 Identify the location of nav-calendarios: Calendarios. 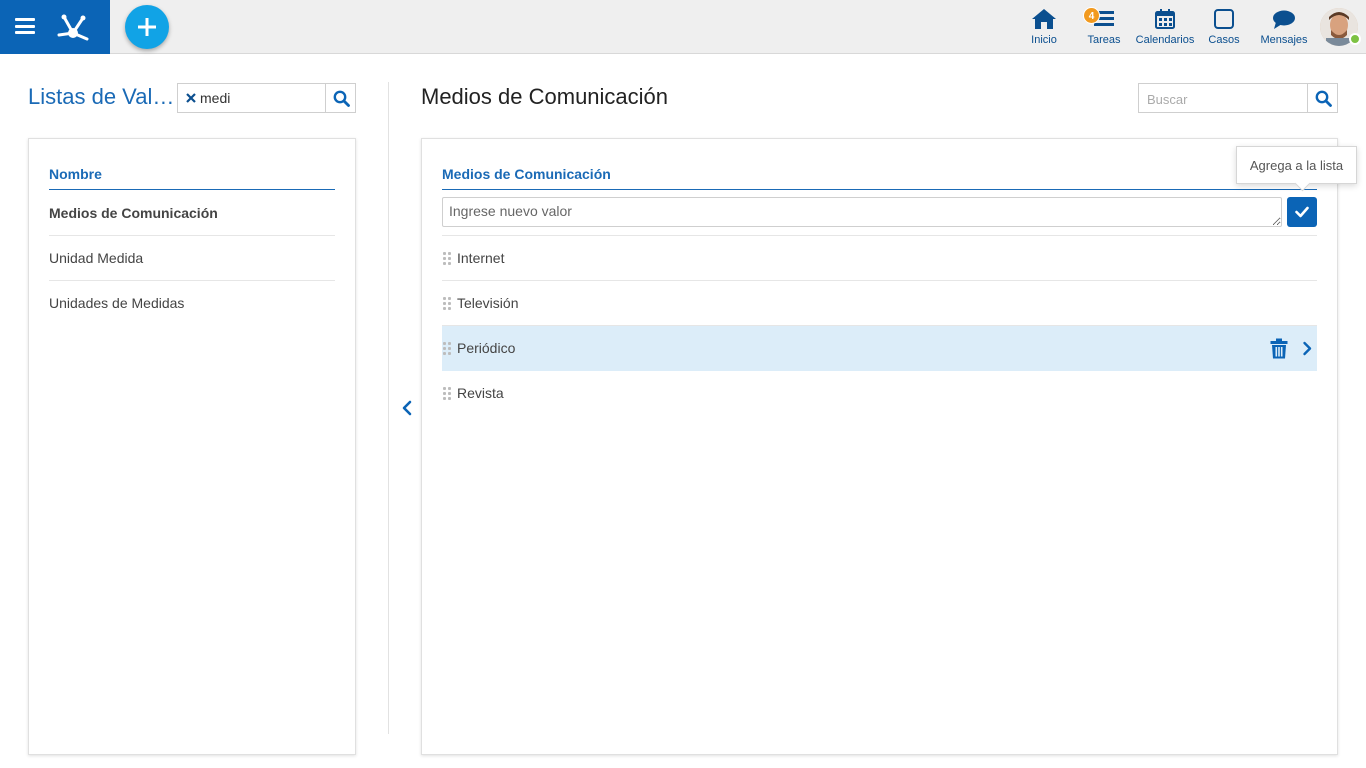
(1165, 28).